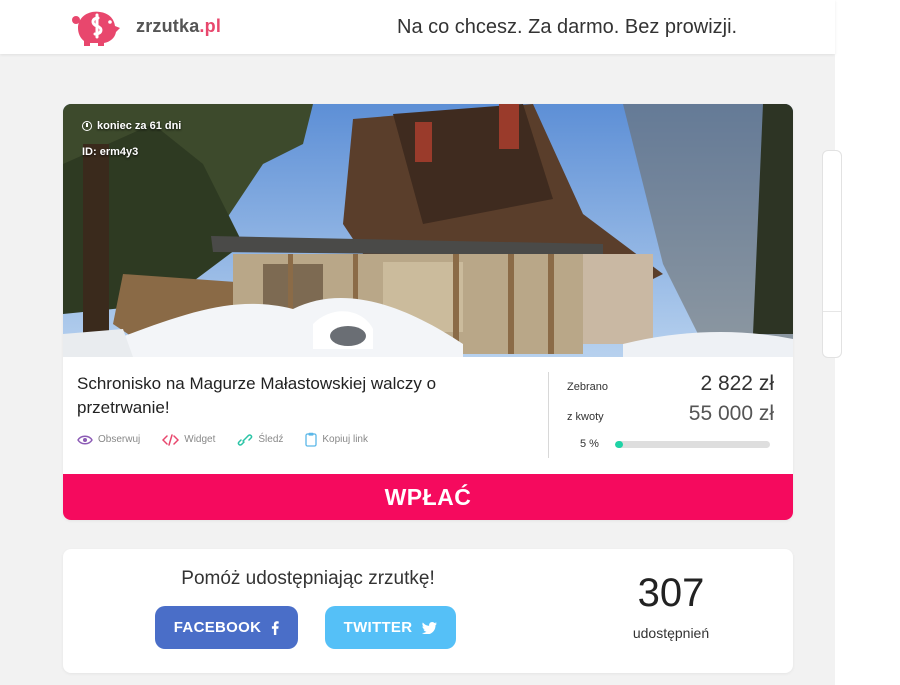 The width and height of the screenshot is (900, 685). What do you see at coordinates (619, 444) in the screenshot?
I see `progress-bar-fill` at bounding box center [619, 444].